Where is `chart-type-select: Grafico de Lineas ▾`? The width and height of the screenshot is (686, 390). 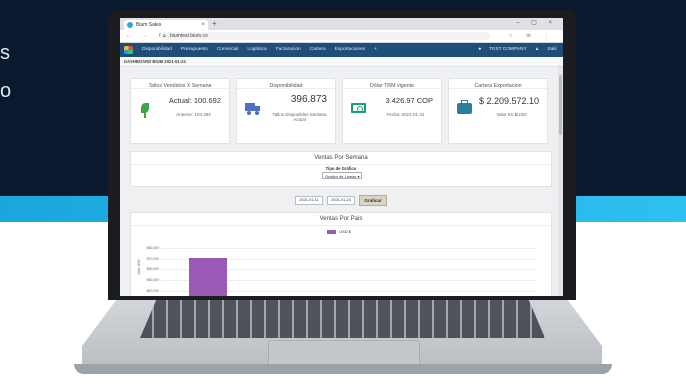
chart-type-select: Grafico de Lineas ▾ is located at coordinates (342, 175).